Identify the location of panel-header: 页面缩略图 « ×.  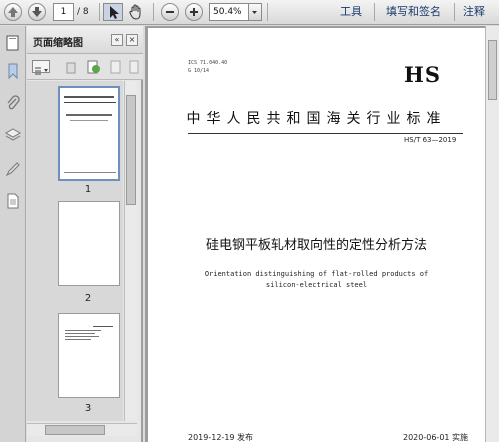
(85, 40).